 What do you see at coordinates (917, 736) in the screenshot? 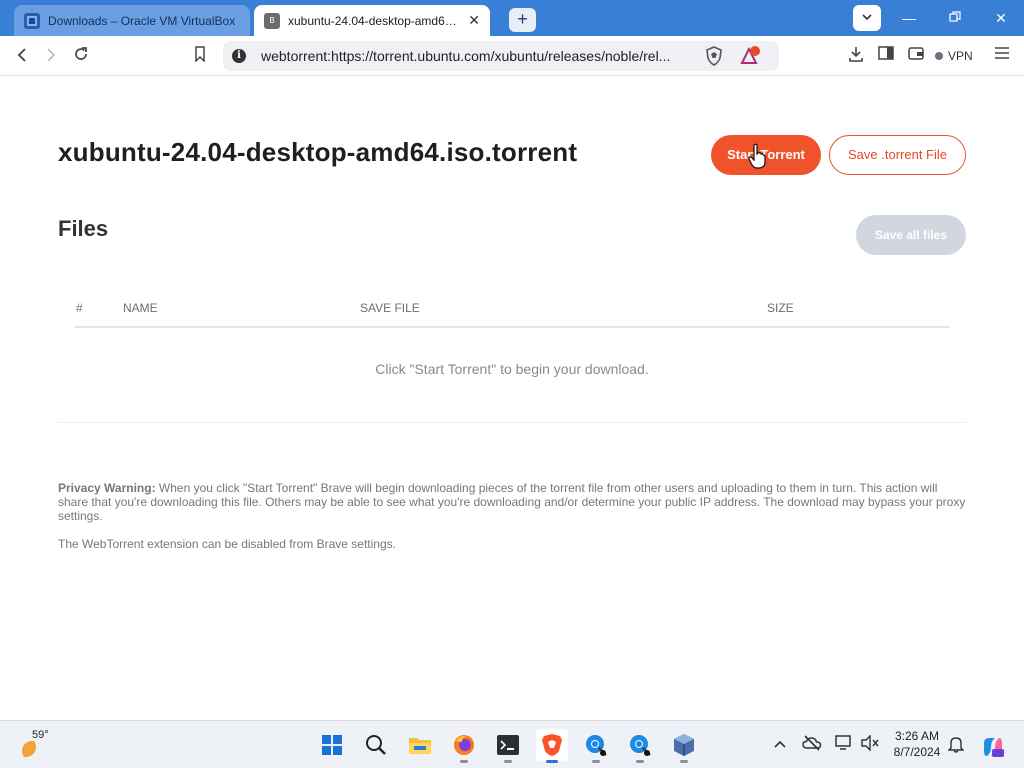
I see `clock-time: 3:26 AM` at bounding box center [917, 736].